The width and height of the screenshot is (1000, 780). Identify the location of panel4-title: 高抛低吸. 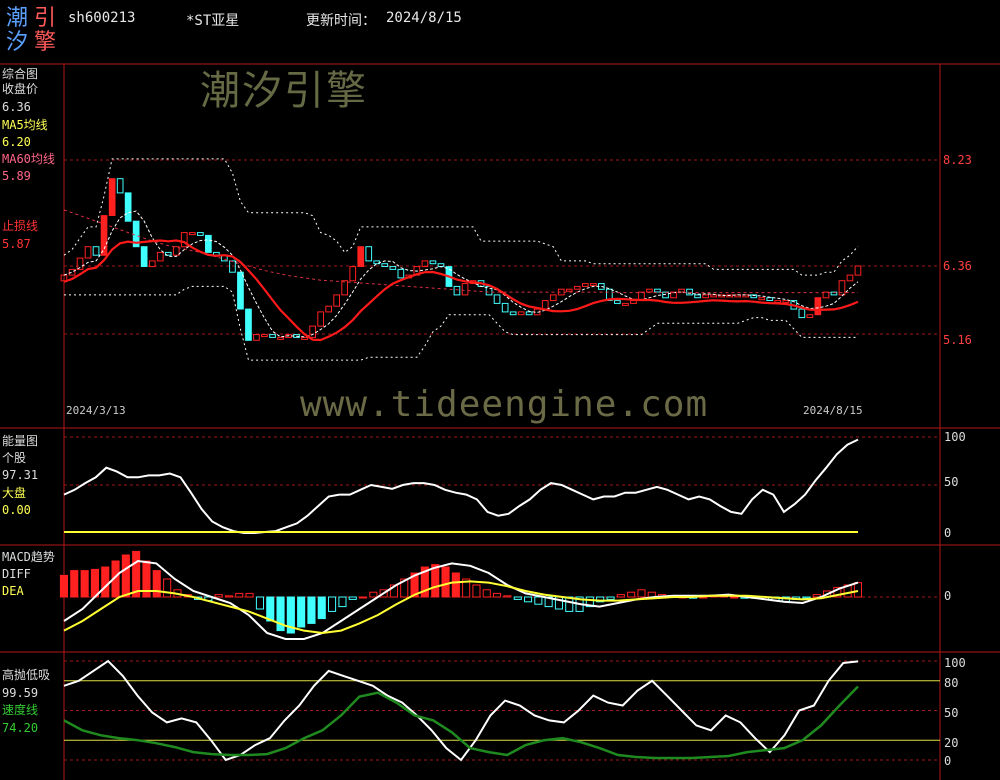
(26, 675).